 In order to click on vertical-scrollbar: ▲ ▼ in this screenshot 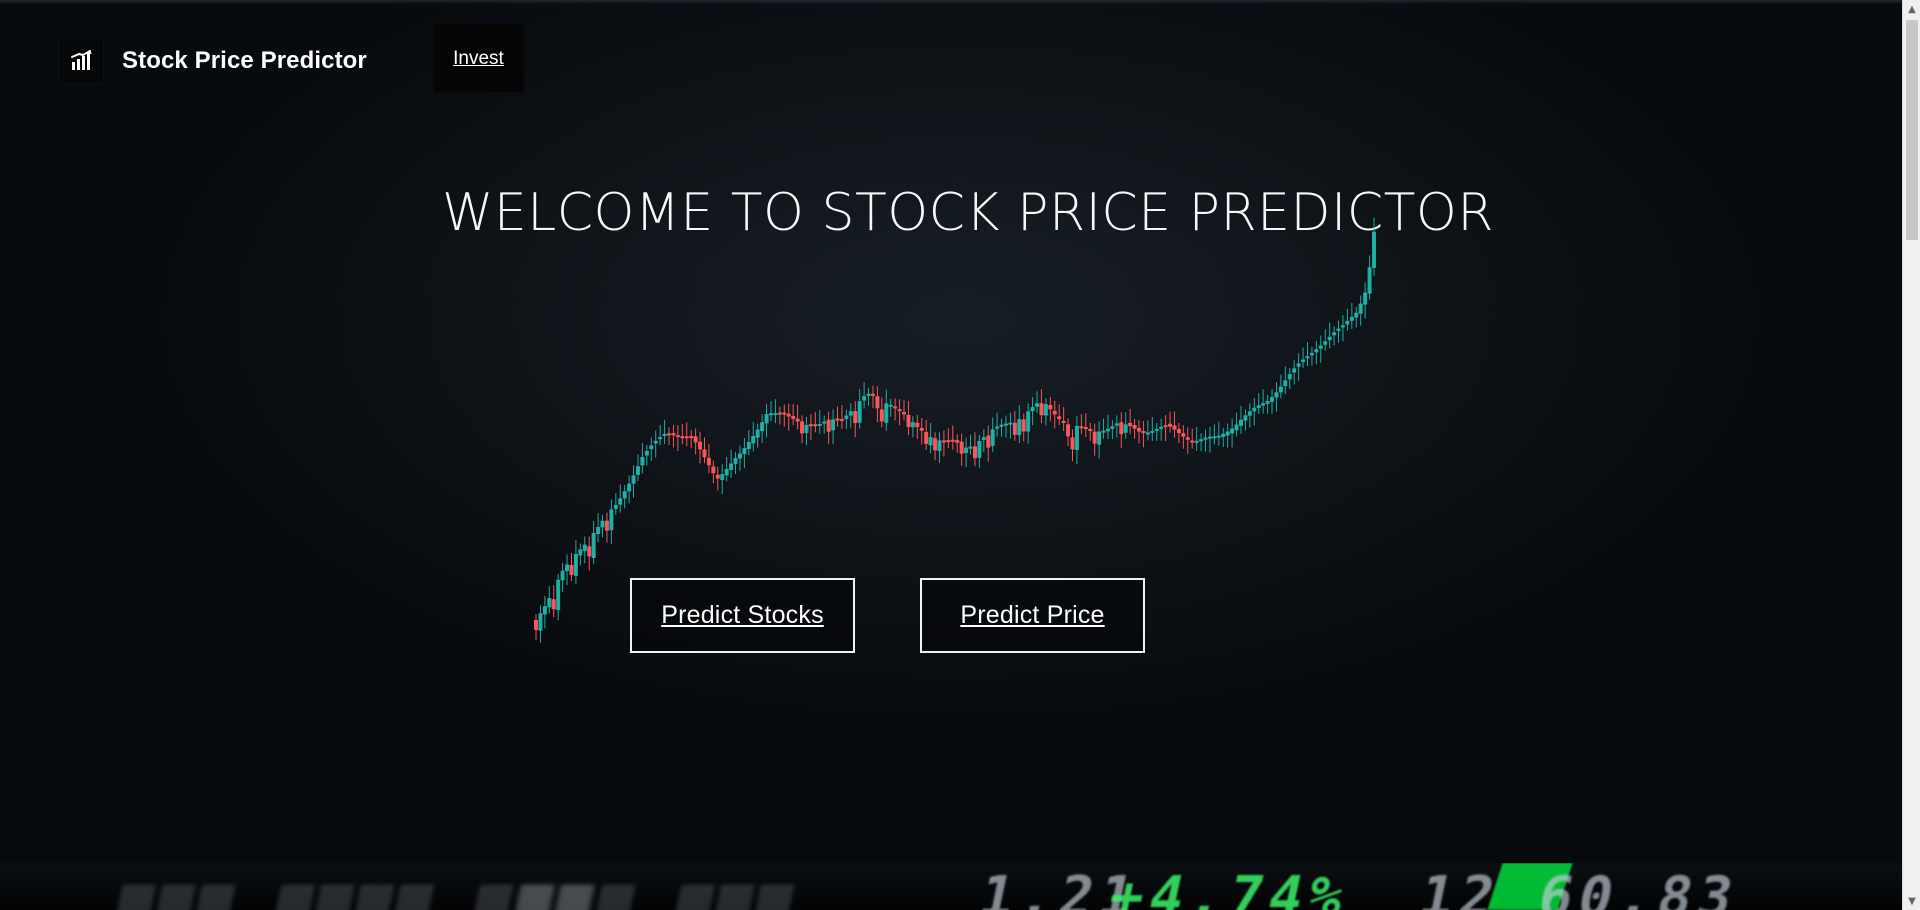, I will do `click(1911, 455)`.